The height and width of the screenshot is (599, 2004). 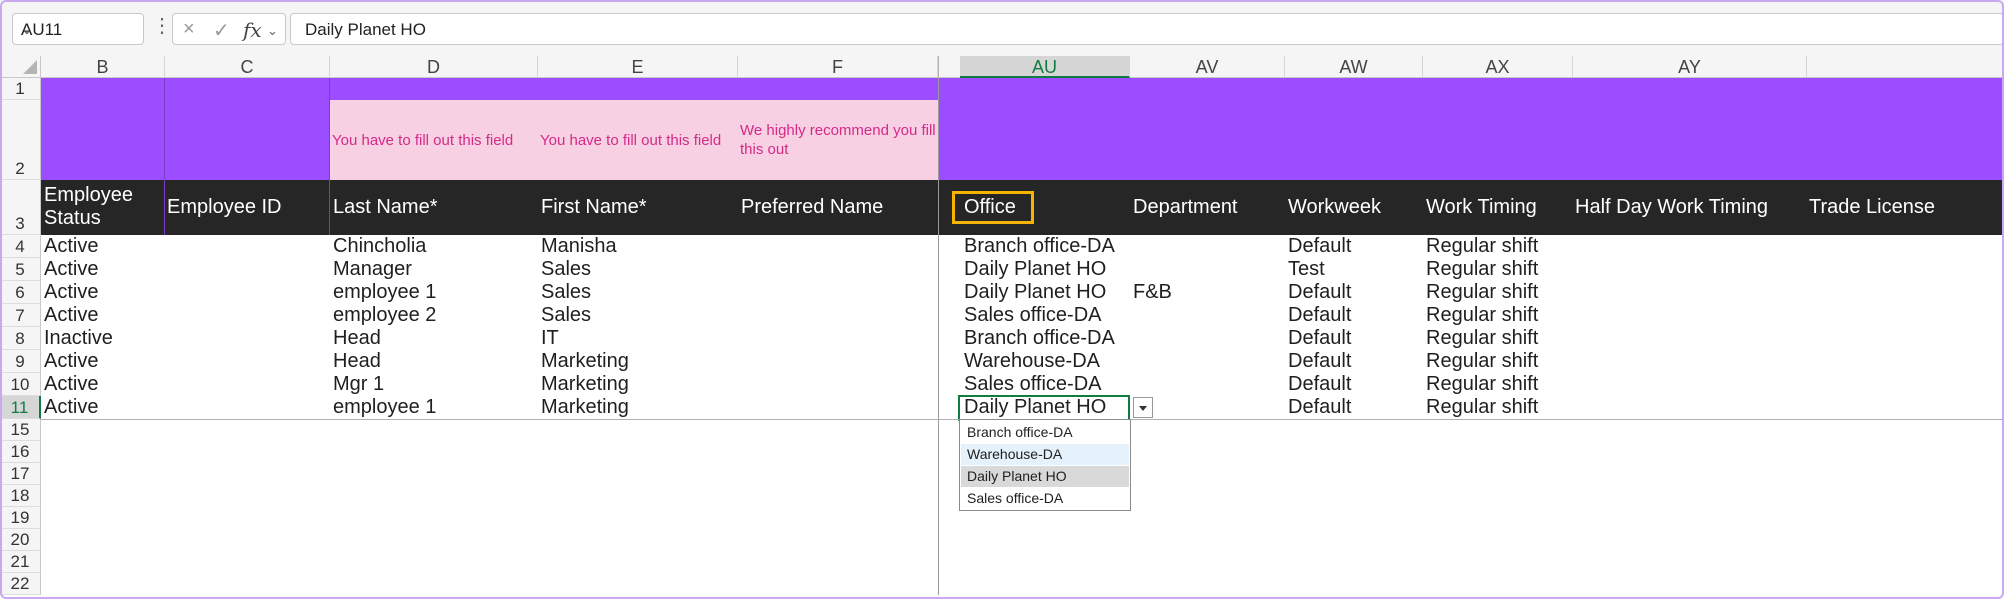 What do you see at coordinates (252, 30) in the screenshot?
I see `insert-function-icon: fx` at bounding box center [252, 30].